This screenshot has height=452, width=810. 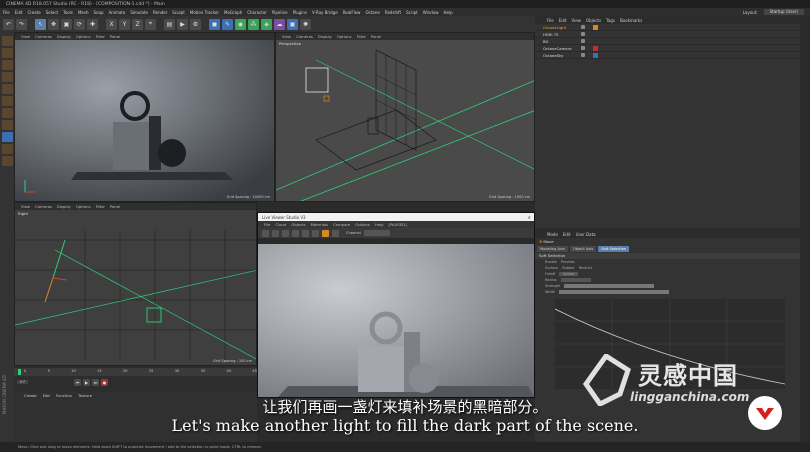 I want to click on menu-simulate: Simulate, so click(x=139, y=12).